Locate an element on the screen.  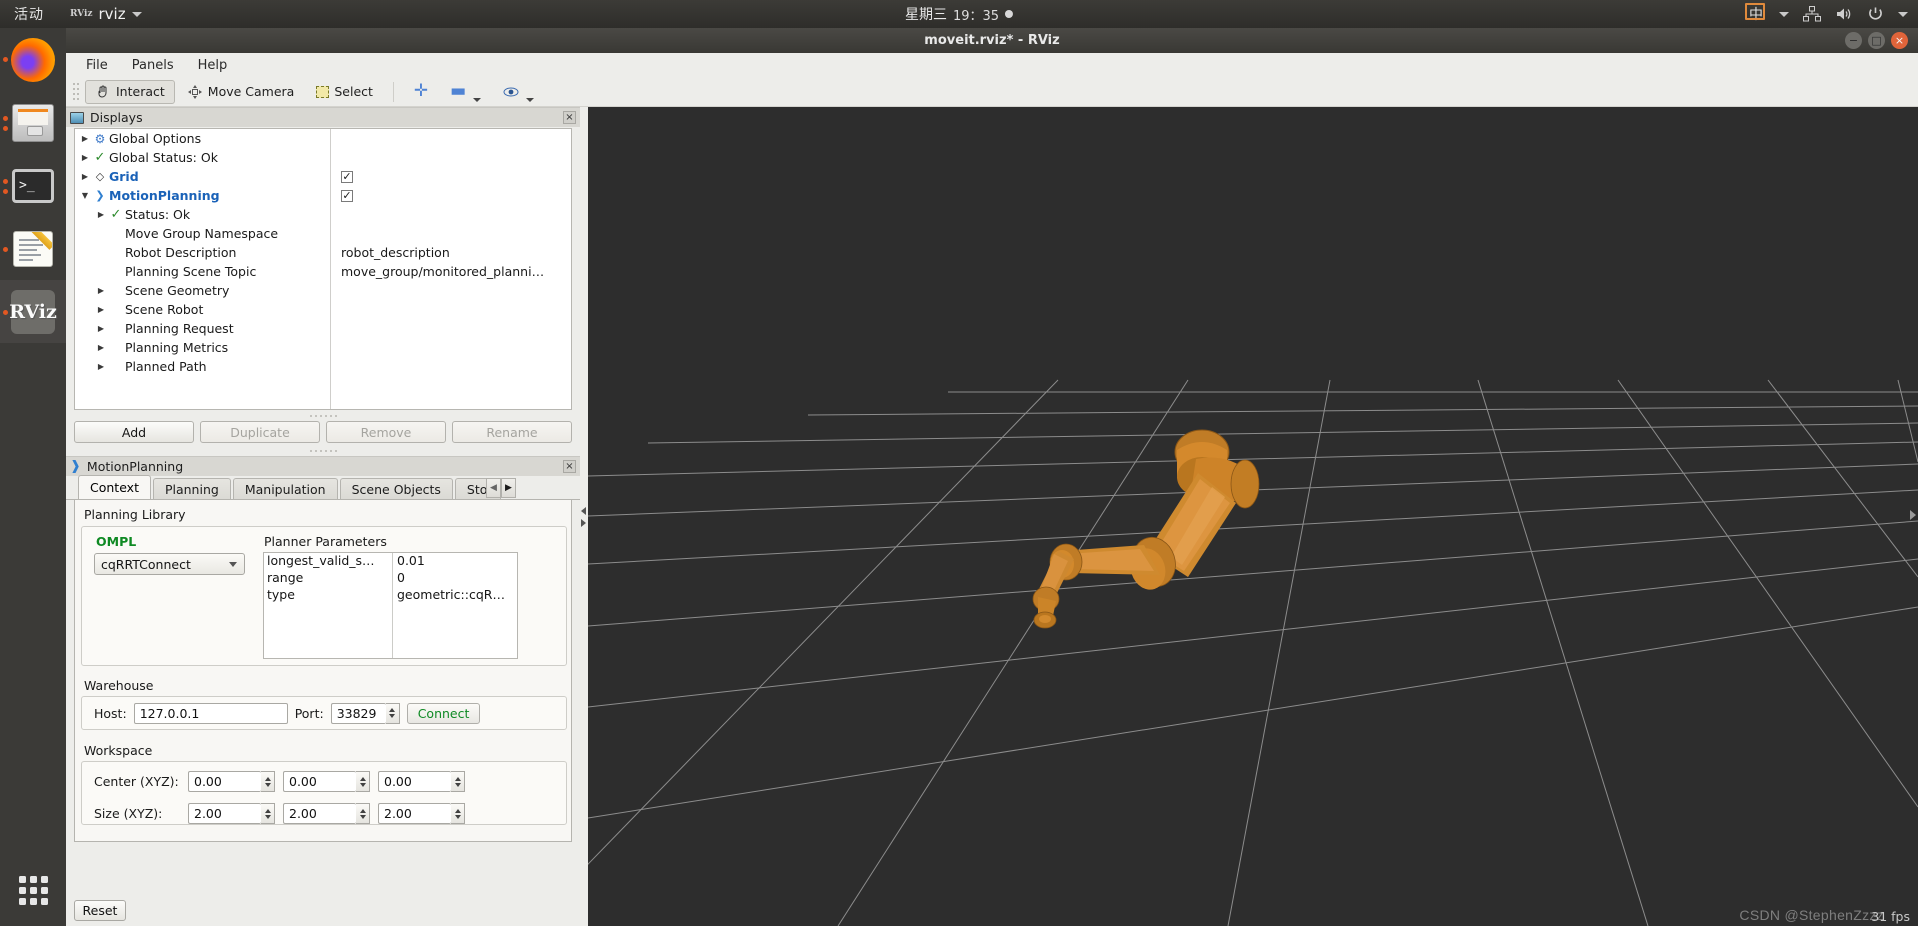
window-titlebar: moveit.rviz* - RViz − □ × is located at coordinates (992, 40).